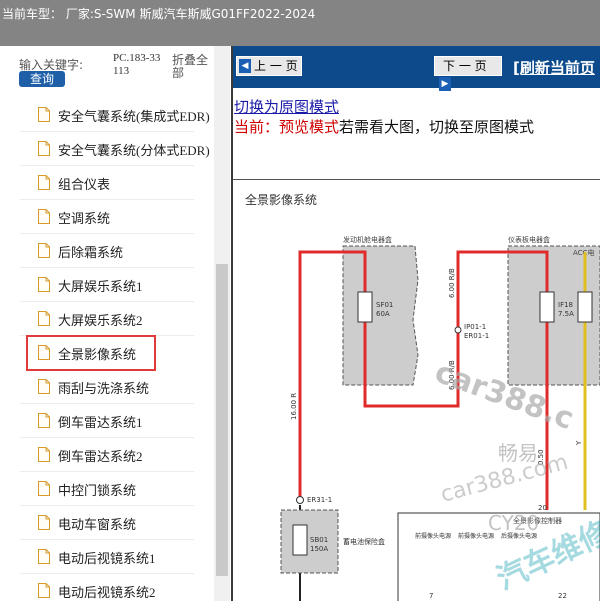 Image resolution: width=600 pixels, height=601 pixels. What do you see at coordinates (565, 305) in the screenshot?
I see `fuse-if18-label: IF18` at bounding box center [565, 305].